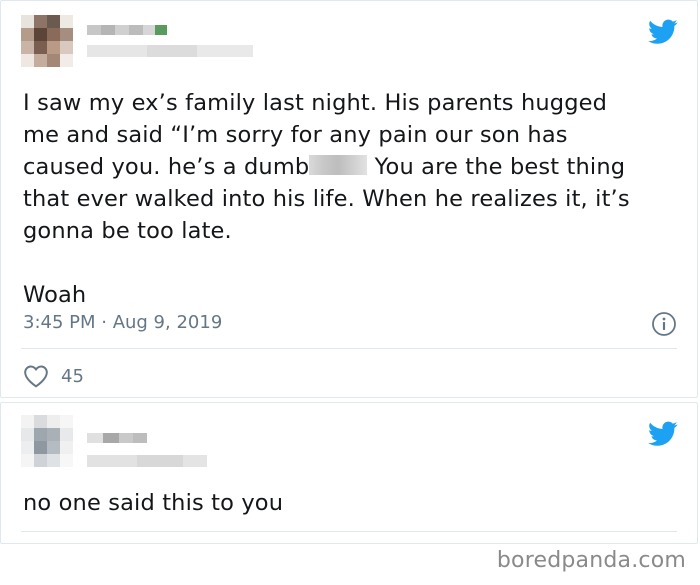 The height and width of the screenshot is (585, 700). Describe the element at coordinates (338, 164) in the screenshot. I see `censored-word` at that location.